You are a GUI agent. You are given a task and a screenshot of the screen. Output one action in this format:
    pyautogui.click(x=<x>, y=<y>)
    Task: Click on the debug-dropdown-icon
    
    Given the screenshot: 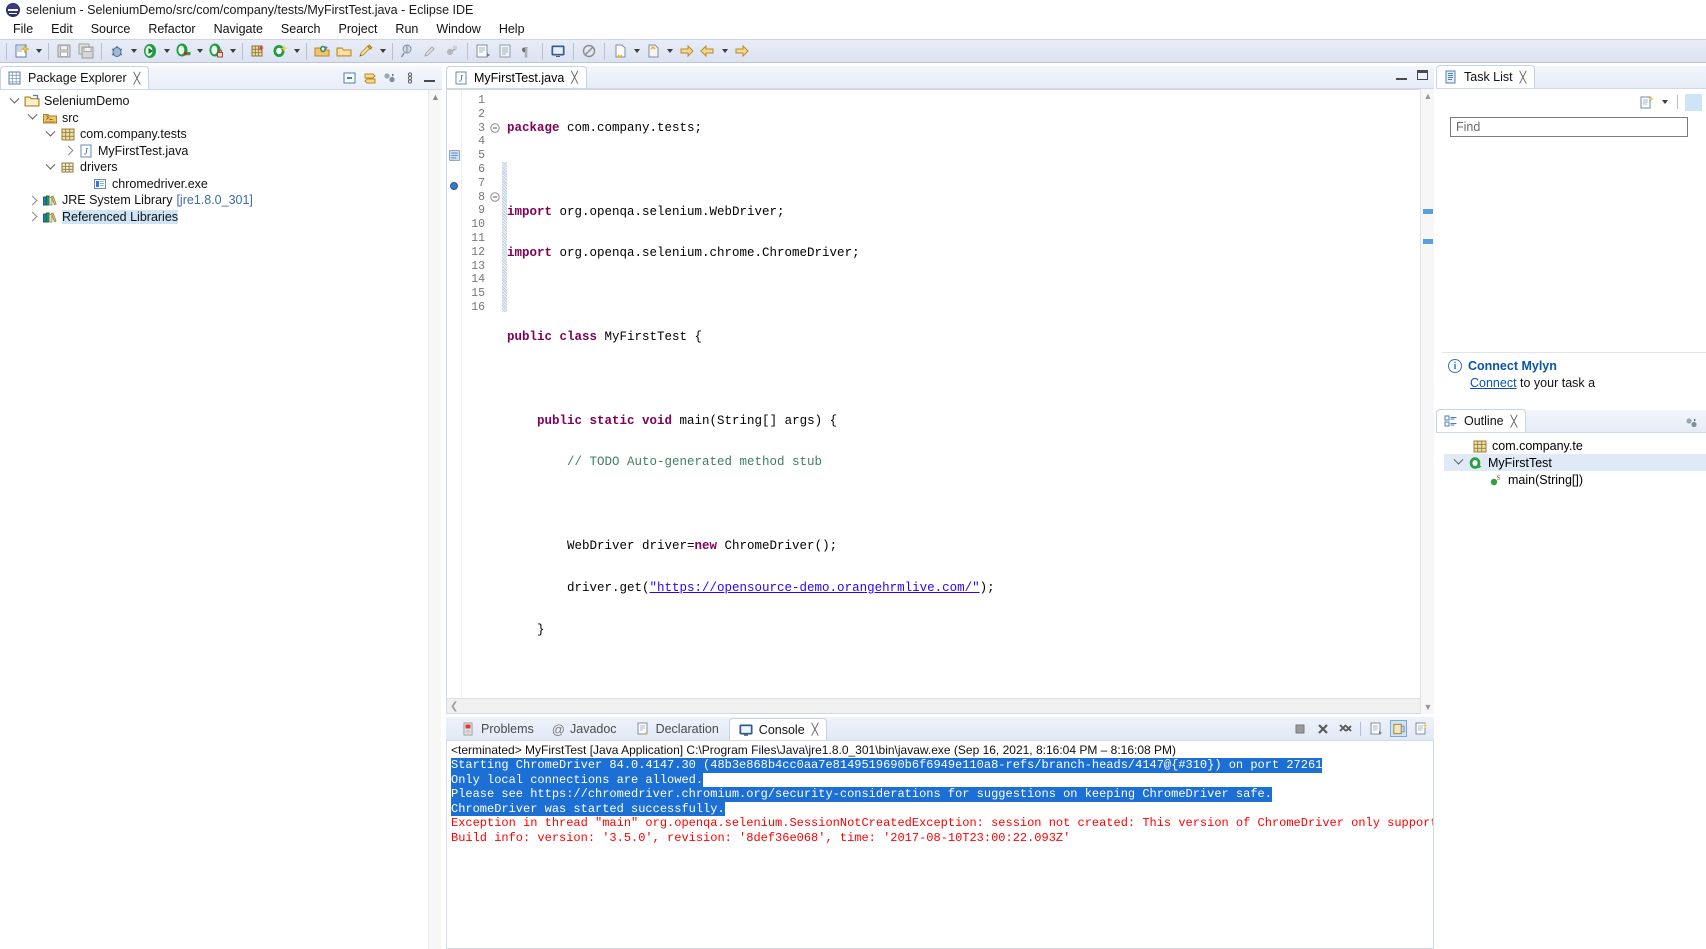 What is the action you would take?
    pyautogui.click(x=133, y=51)
    